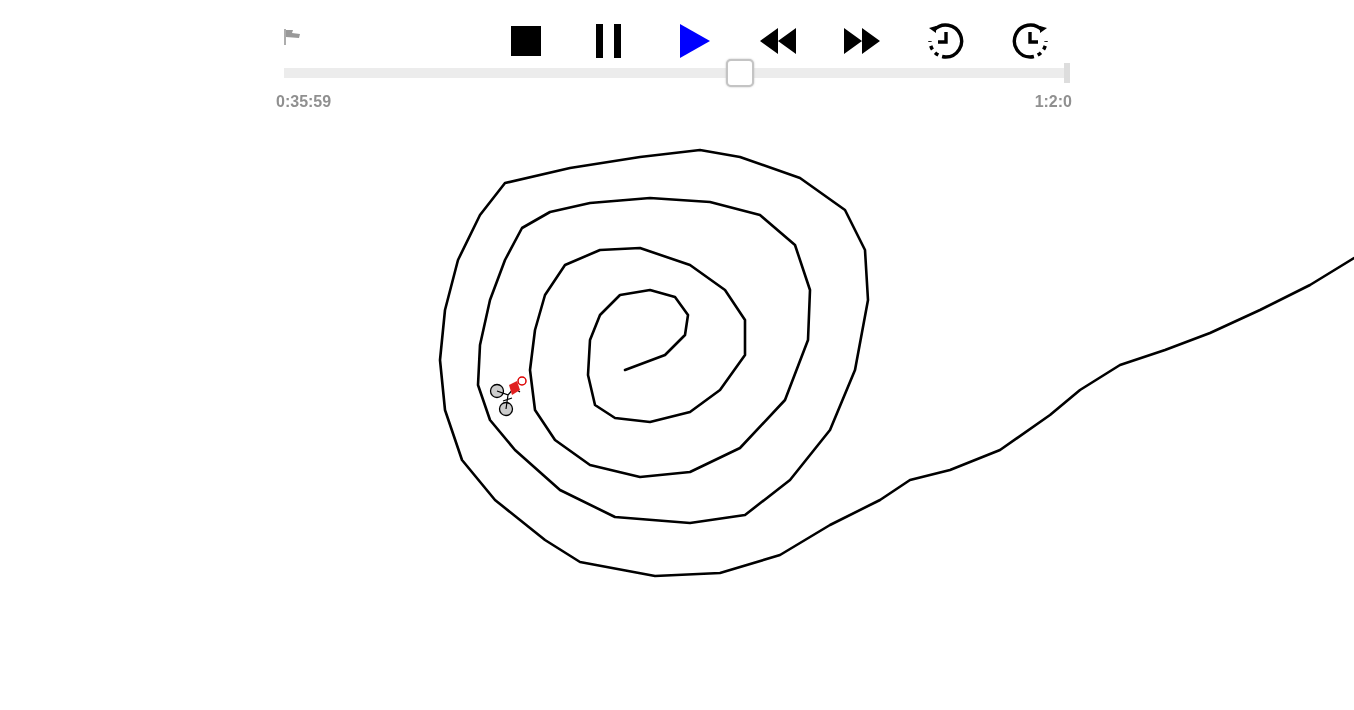 This screenshot has width=1354, height=710. I want to click on slider-thumb, so click(739, 73).